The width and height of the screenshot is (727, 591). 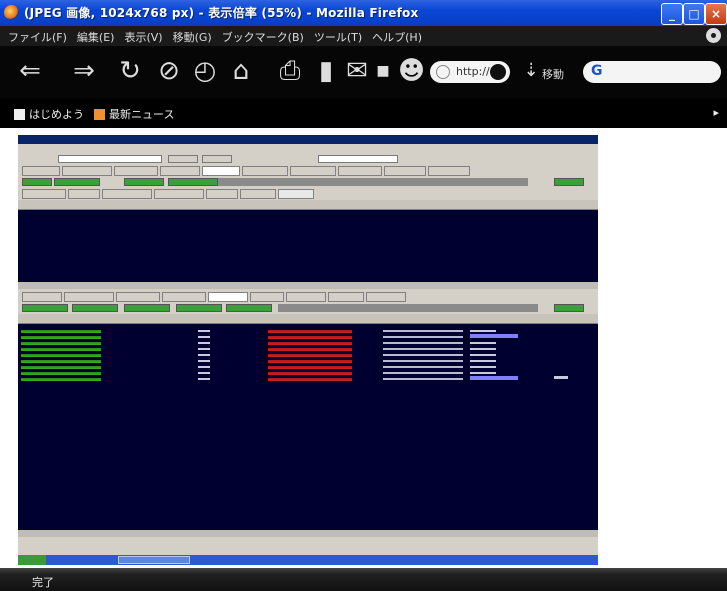 I want to click on google-icon: G, so click(x=597, y=71).